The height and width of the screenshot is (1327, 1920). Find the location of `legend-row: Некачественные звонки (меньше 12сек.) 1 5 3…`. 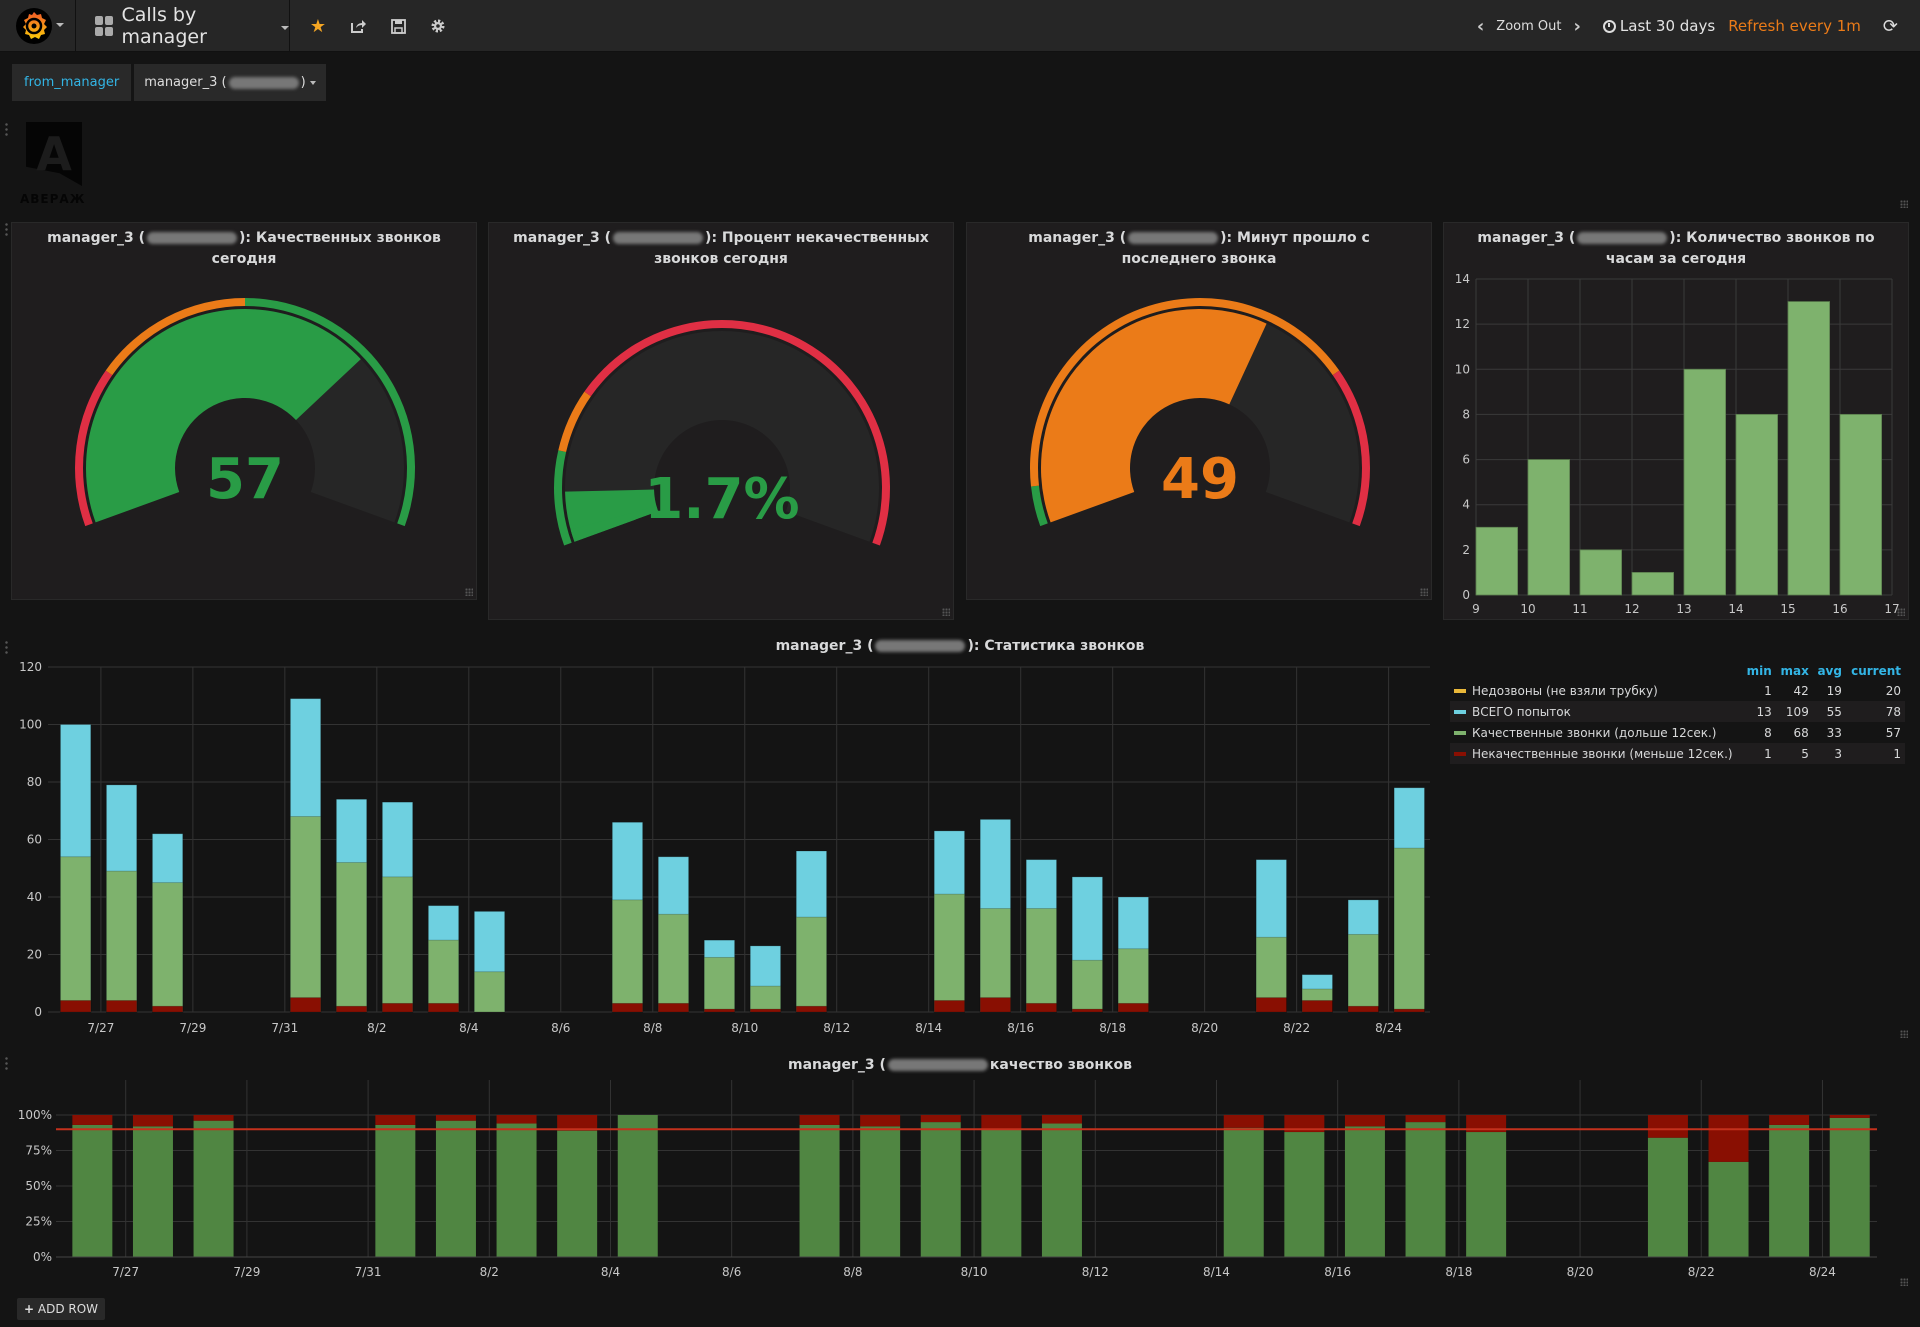

legend-row: Некачественные звонки (меньше 12сек.) 1 5 3… is located at coordinates (1677, 753).